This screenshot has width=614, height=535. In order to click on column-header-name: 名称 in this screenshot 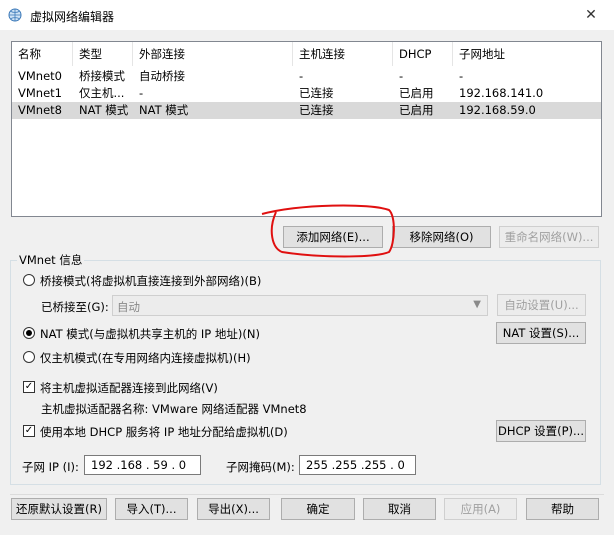, I will do `click(42, 54)`.